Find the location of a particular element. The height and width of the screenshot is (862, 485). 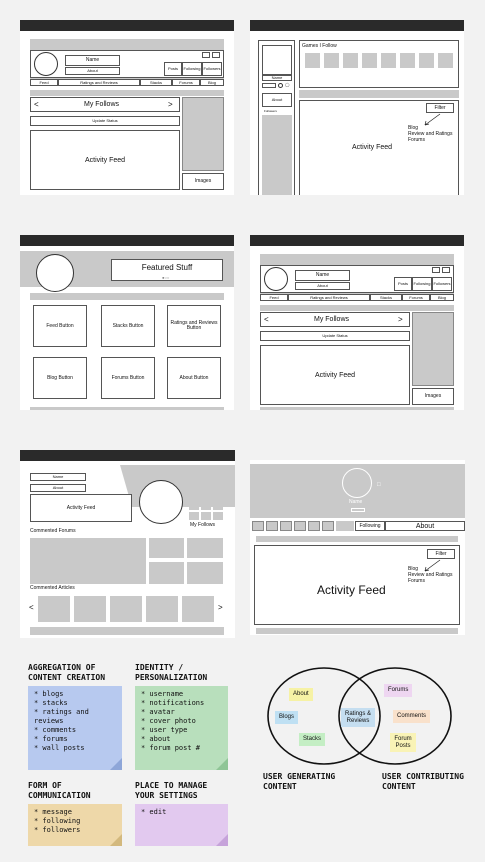

note-heading-settings: PLACE TO MANAGE YOUR SETTINGS is located at coordinates (171, 790).